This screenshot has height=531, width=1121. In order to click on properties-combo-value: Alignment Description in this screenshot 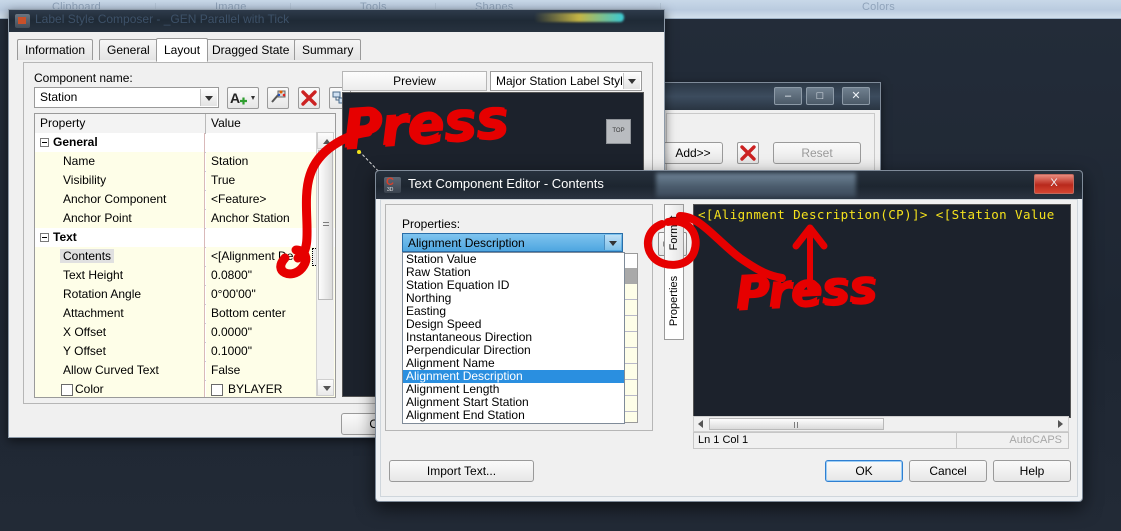, I will do `click(466, 243)`.